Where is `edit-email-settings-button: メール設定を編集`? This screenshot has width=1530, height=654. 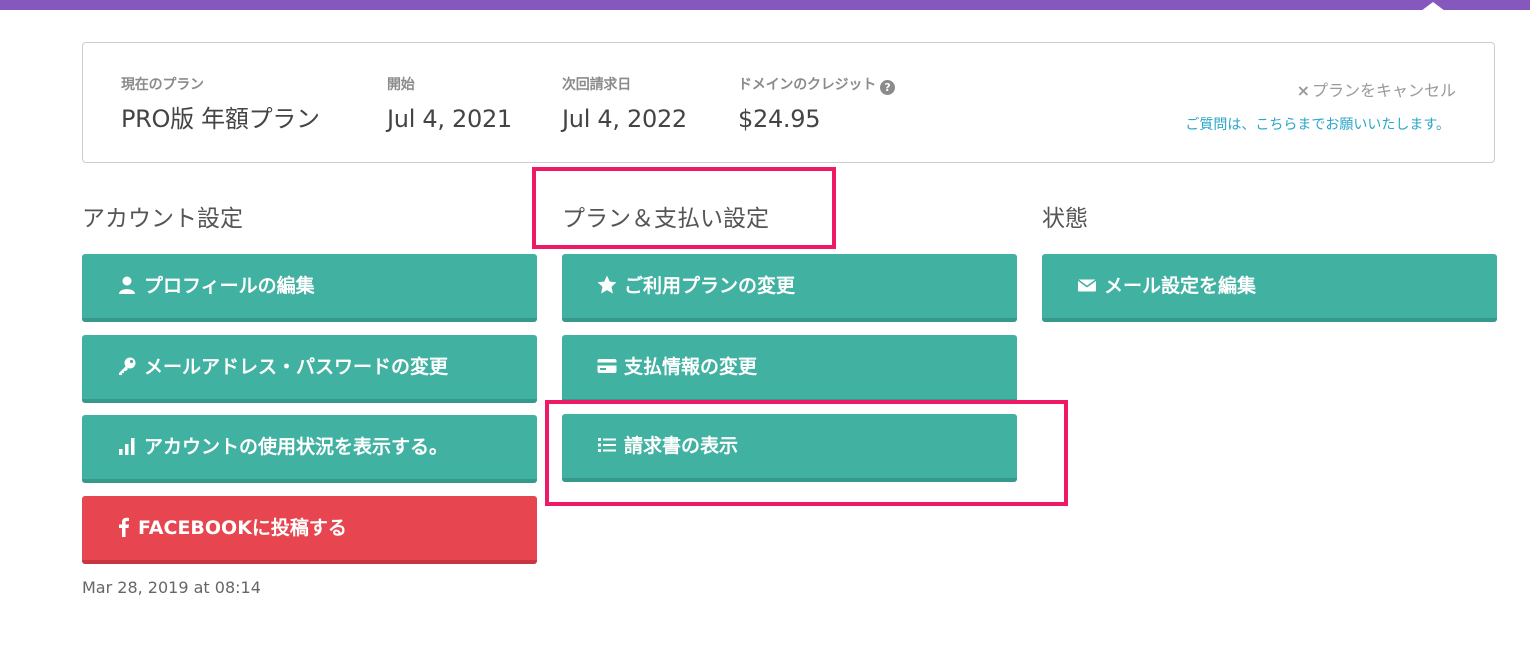 edit-email-settings-button: メール設定を編集 is located at coordinates (1269, 288).